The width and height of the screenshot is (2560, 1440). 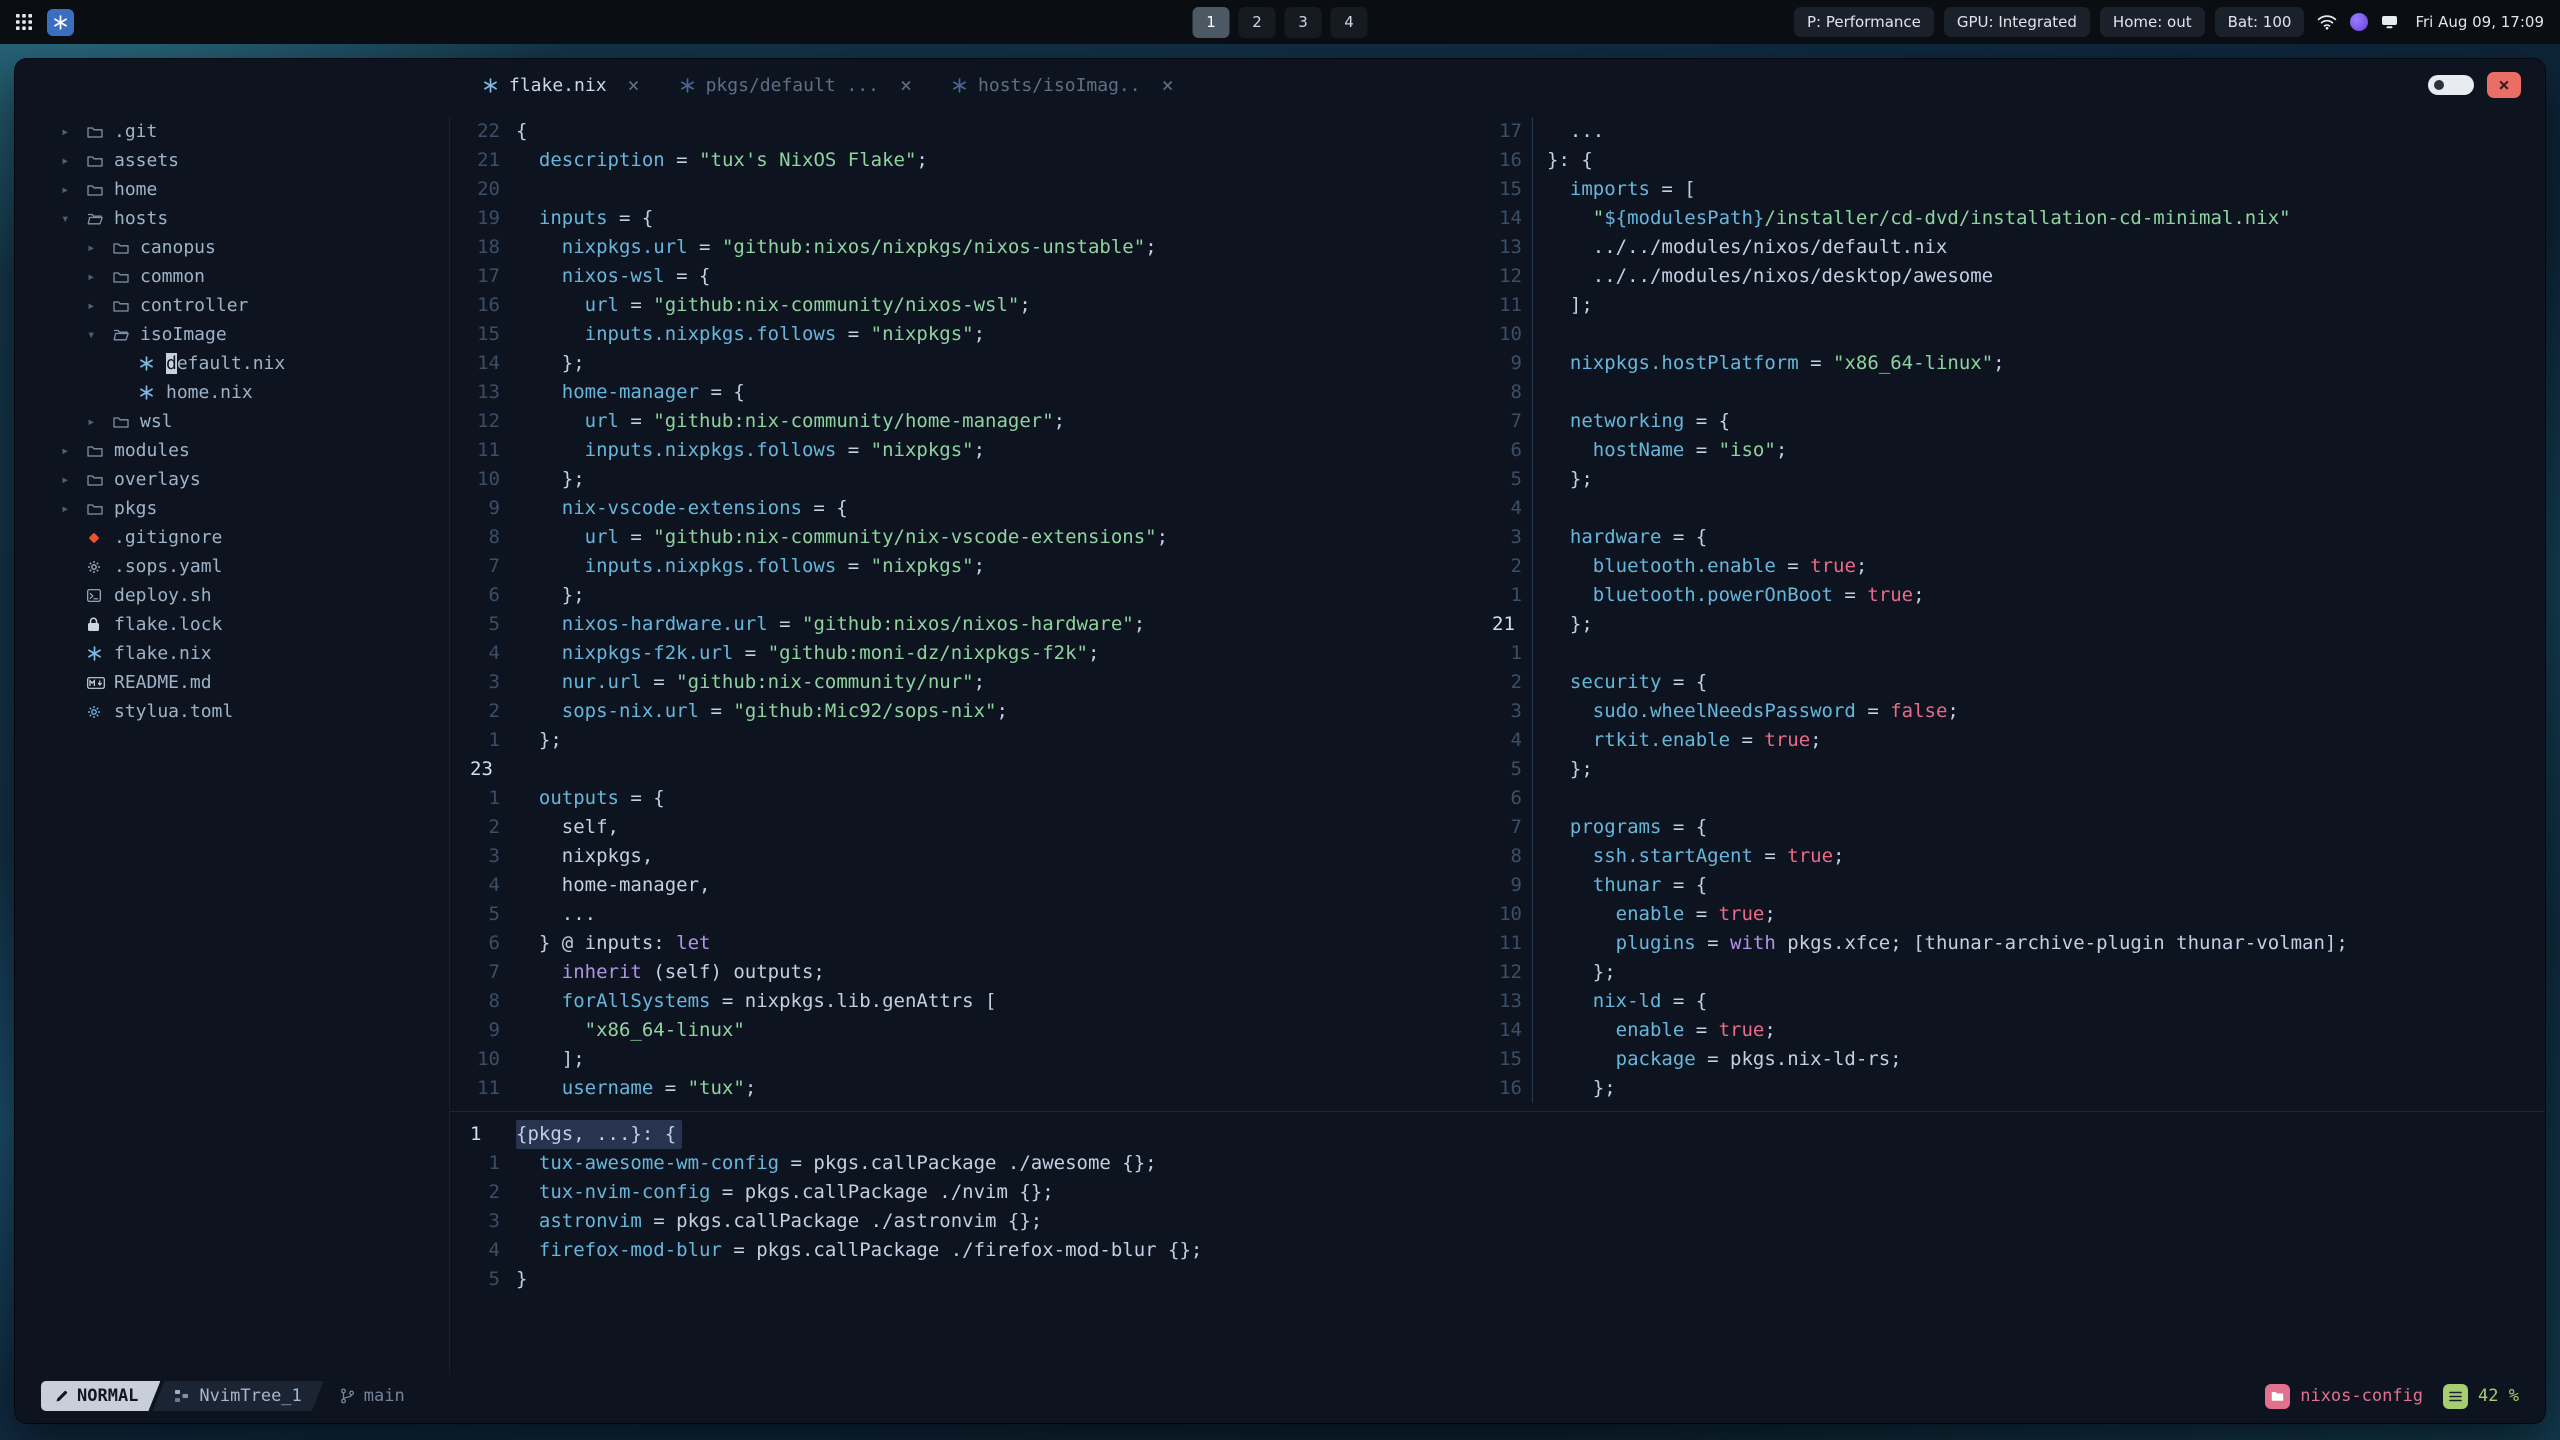 What do you see at coordinates (2012, 566) in the screenshot?
I see `code-line: 2 bluetooth.enable = true;` at bounding box center [2012, 566].